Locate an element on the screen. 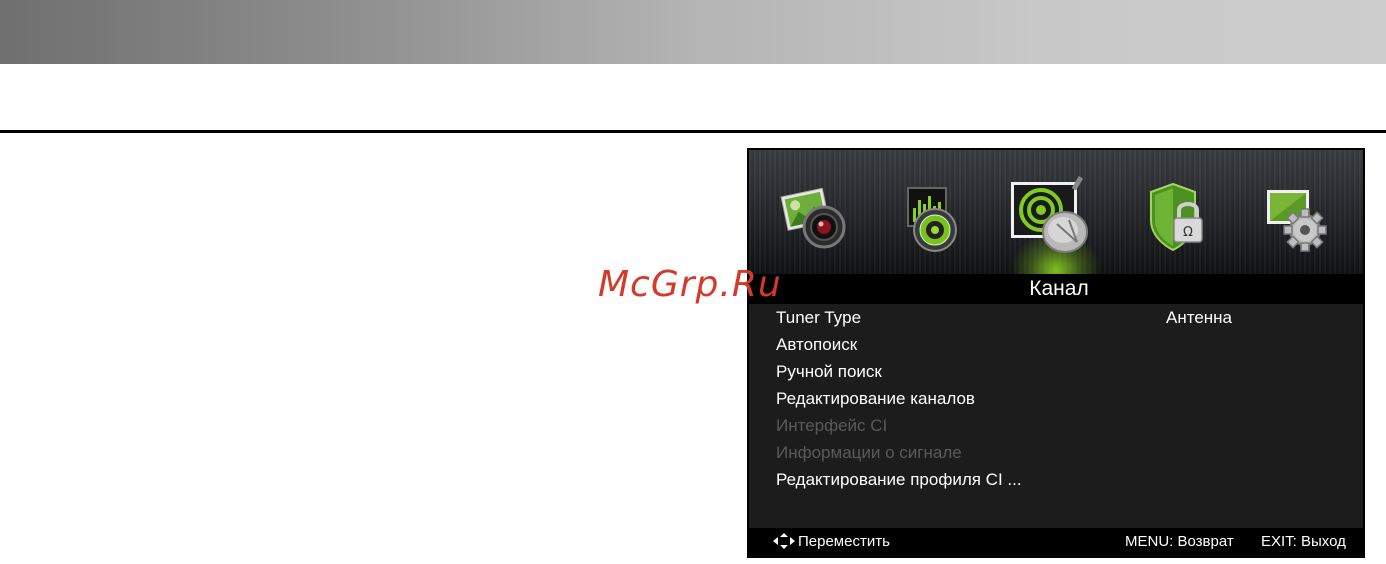 The image size is (1386, 564). menu-item-channel-edit: Редактирование каналов is located at coordinates (1056, 398).